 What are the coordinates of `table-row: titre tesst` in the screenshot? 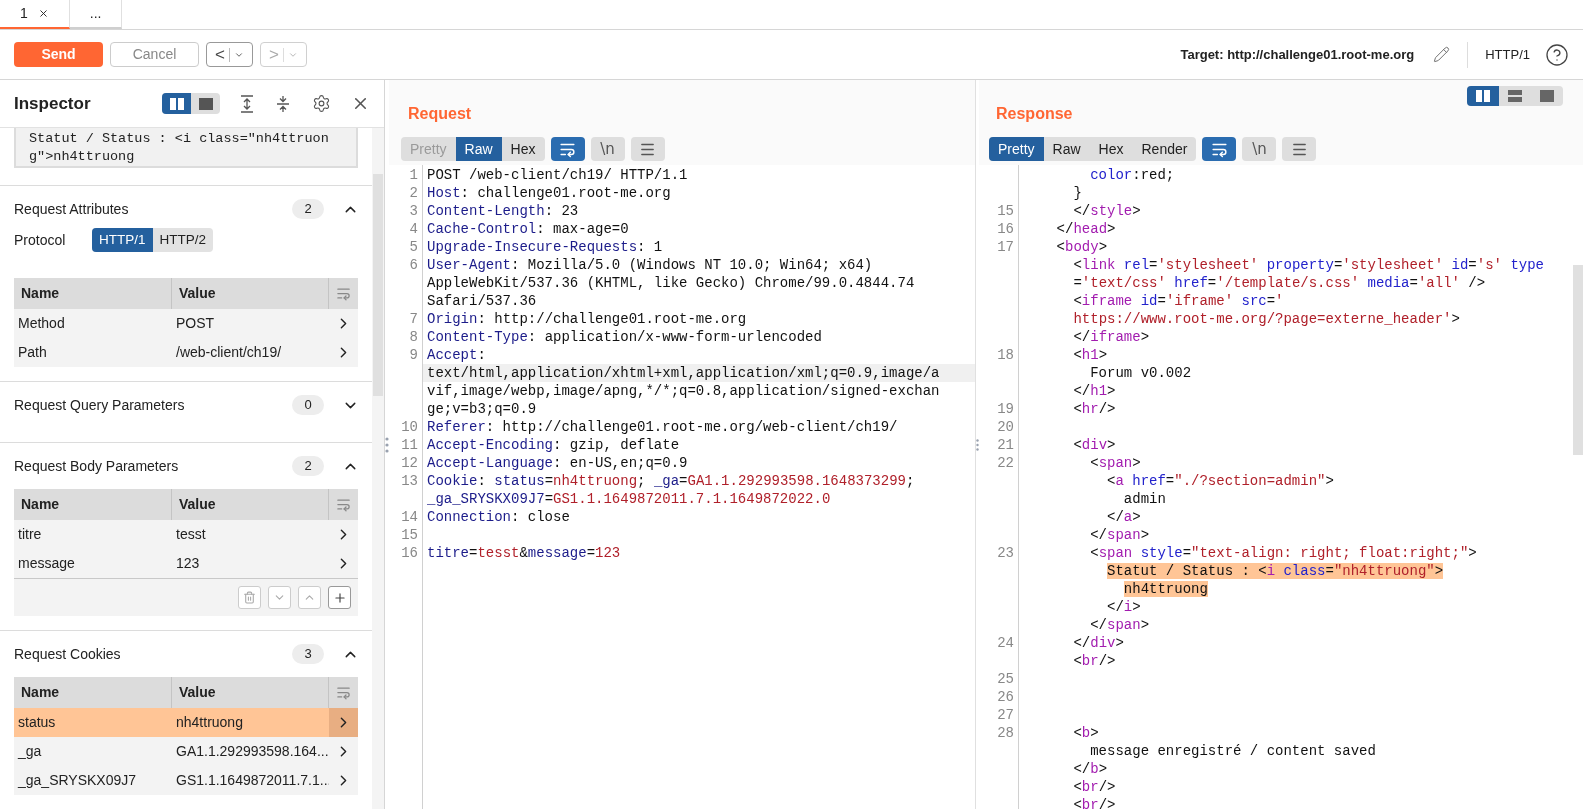 It's located at (186, 534).